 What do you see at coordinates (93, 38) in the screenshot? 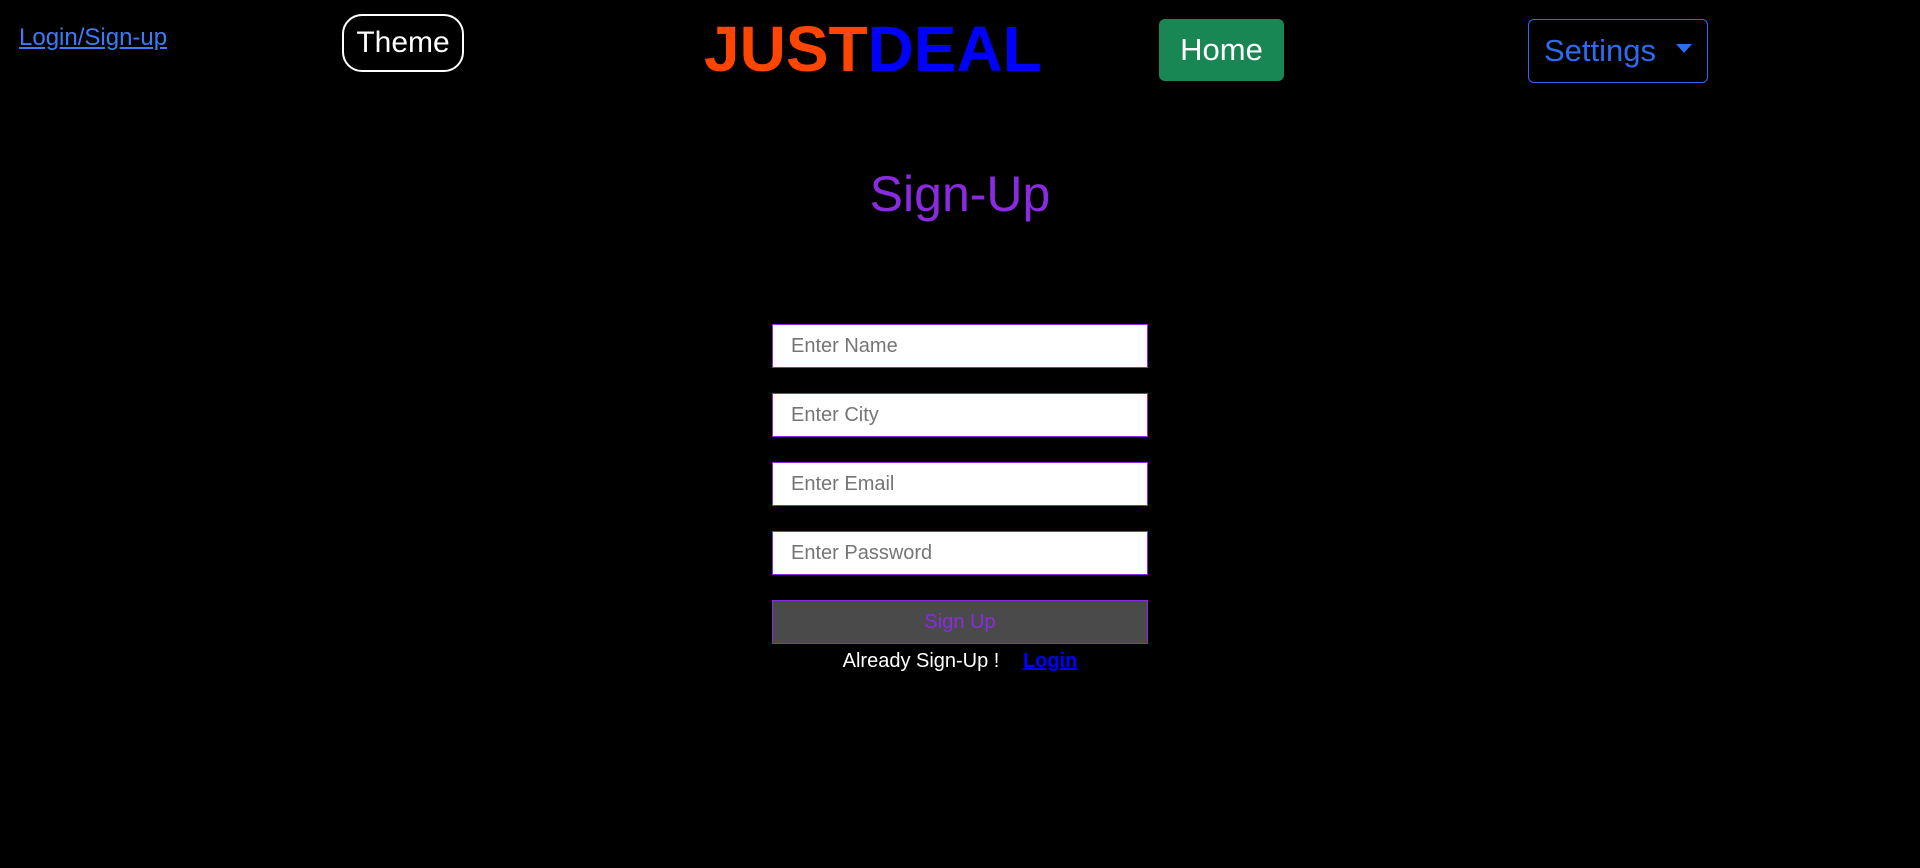
I see `login-signup-link: Login/Sign-up` at bounding box center [93, 38].